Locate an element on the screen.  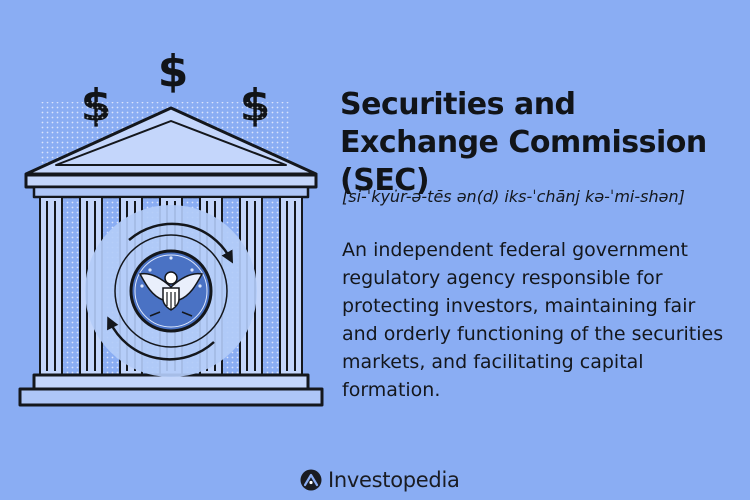
dollar-sign-icon: $ is located at coordinates (173, 71).